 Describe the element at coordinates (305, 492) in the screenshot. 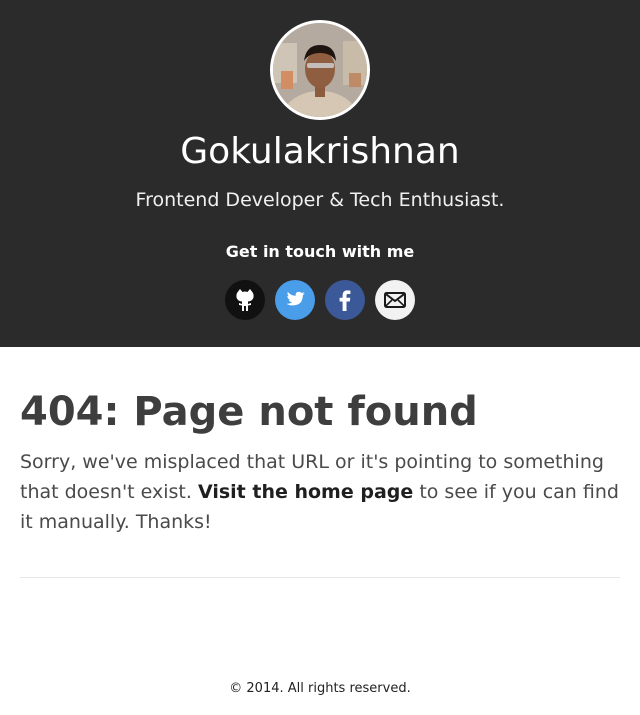

I see `home-page-link: Visit the home page` at that location.